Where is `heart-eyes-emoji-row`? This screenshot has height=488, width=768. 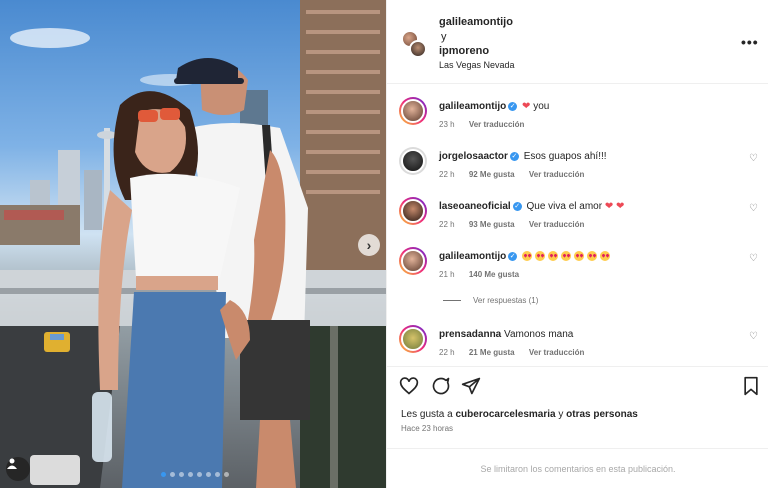
heart-eyes-emoji-row is located at coordinates (567, 256).